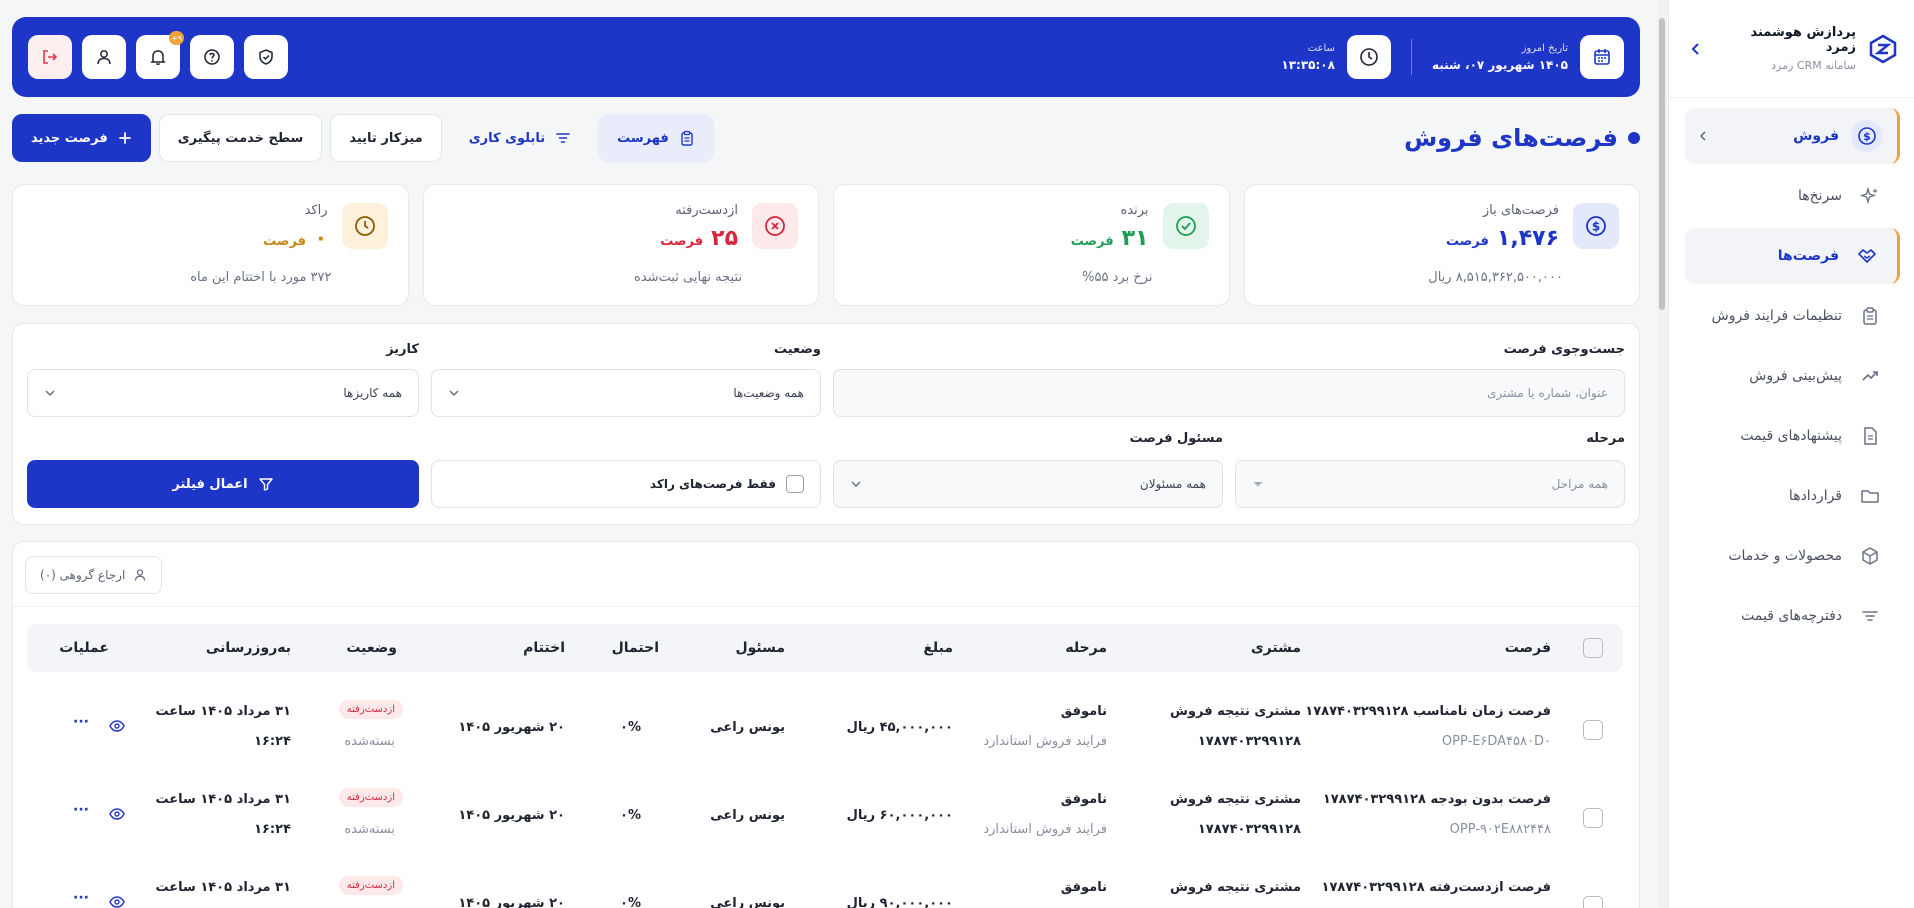  Describe the element at coordinates (544, 648) in the screenshot. I see `col-close: اختتام` at that location.